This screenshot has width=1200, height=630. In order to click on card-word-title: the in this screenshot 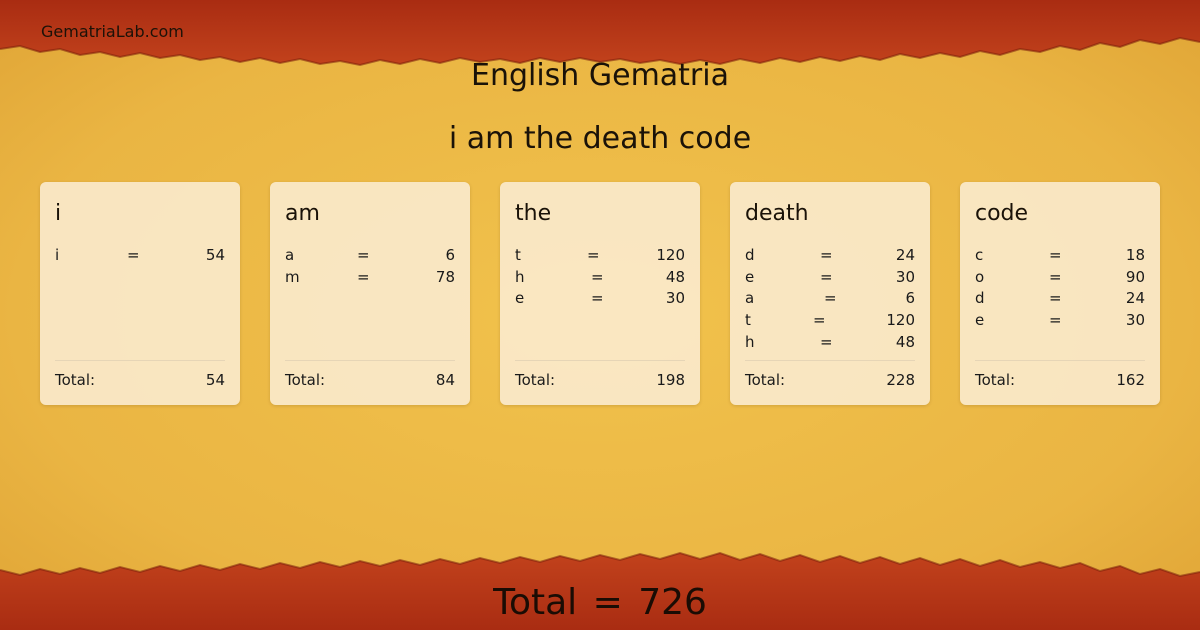, I will do `click(533, 213)`.